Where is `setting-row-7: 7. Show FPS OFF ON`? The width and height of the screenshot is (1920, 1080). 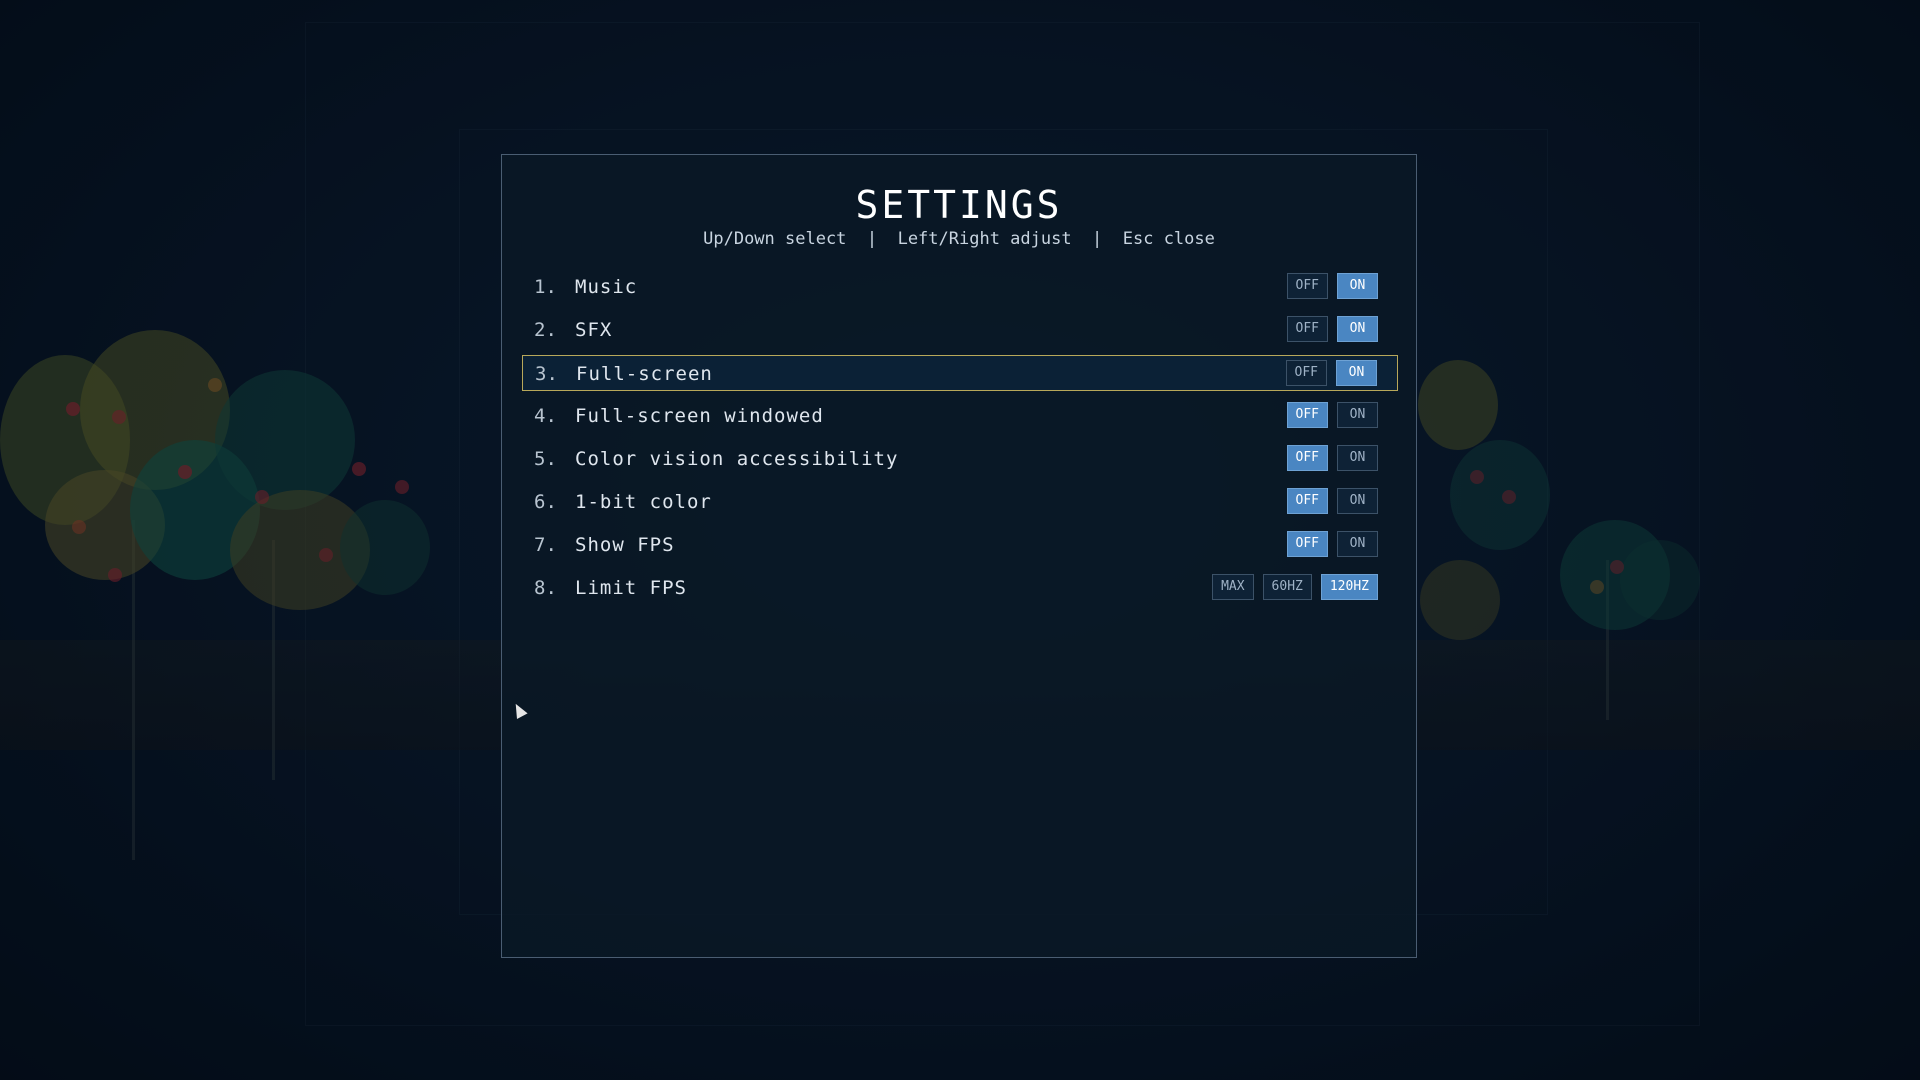
setting-row-7: 7. Show FPS OFF ON is located at coordinates (960, 545).